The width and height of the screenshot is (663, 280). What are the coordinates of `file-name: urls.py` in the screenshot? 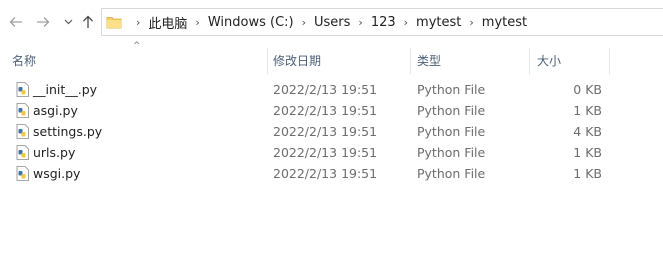 It's located at (54, 152).